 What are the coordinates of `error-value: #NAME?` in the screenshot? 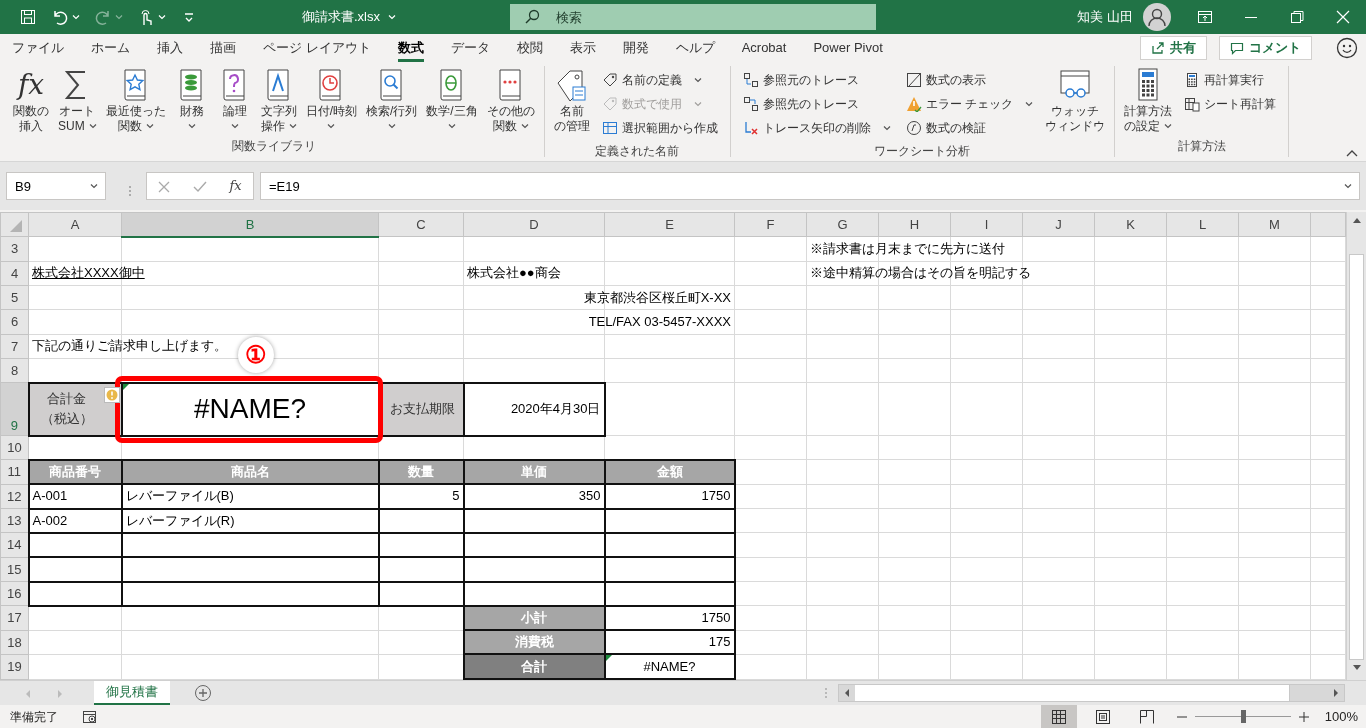 It's located at (249, 409).